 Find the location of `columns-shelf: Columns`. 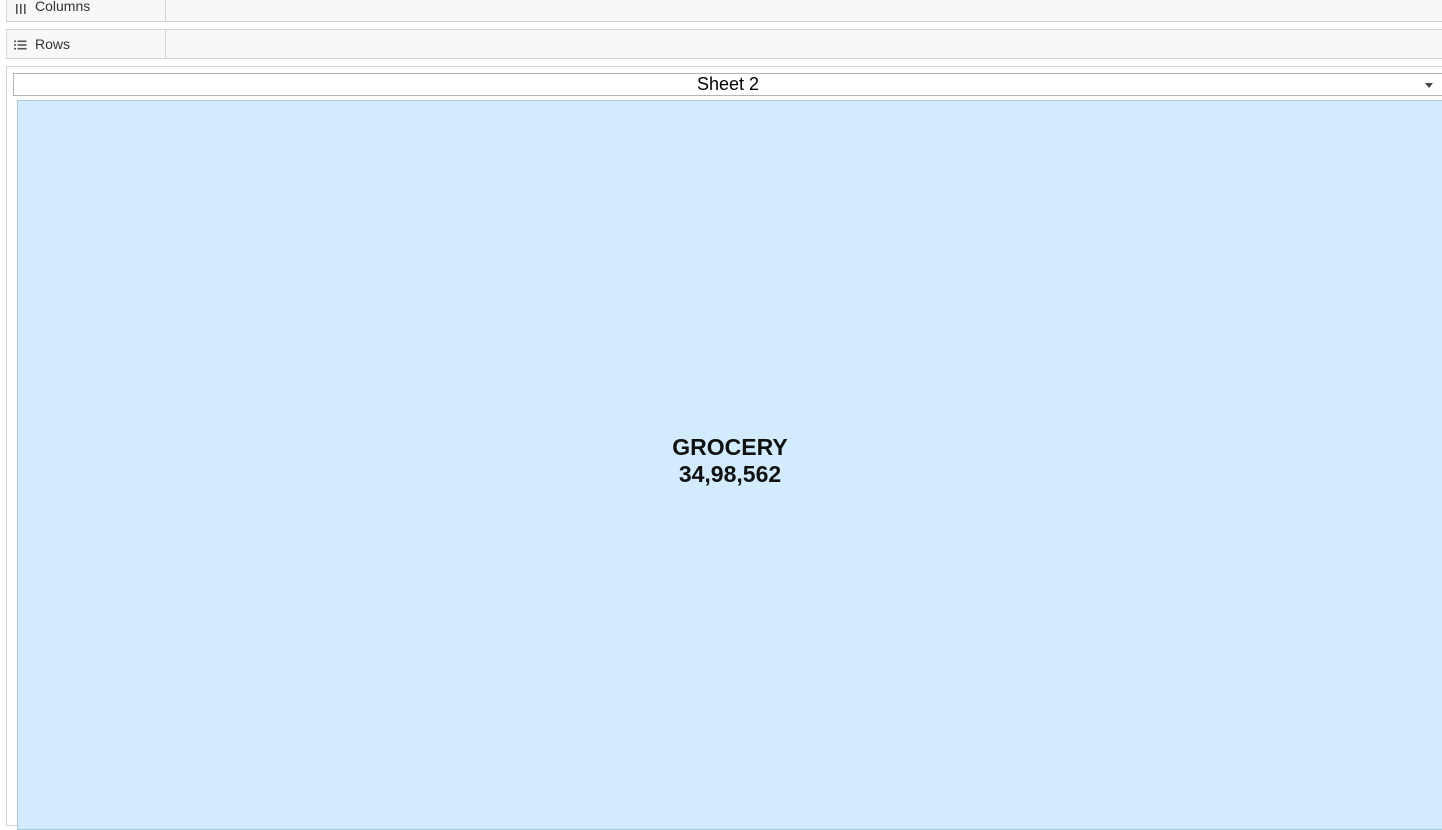

columns-shelf: Columns is located at coordinates (724, 11).